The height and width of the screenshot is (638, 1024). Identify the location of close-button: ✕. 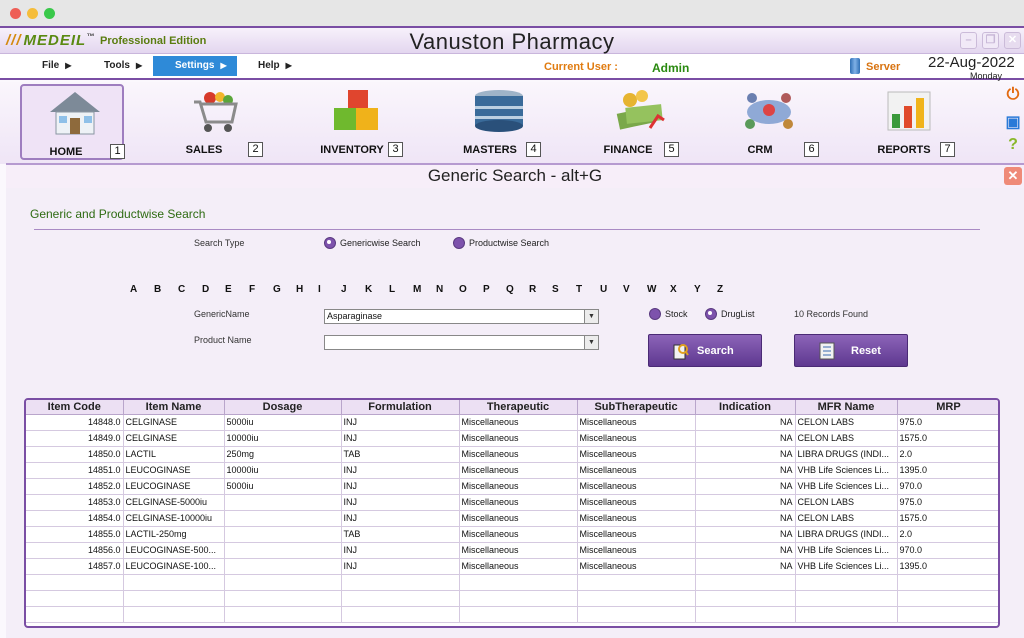
(1012, 40).